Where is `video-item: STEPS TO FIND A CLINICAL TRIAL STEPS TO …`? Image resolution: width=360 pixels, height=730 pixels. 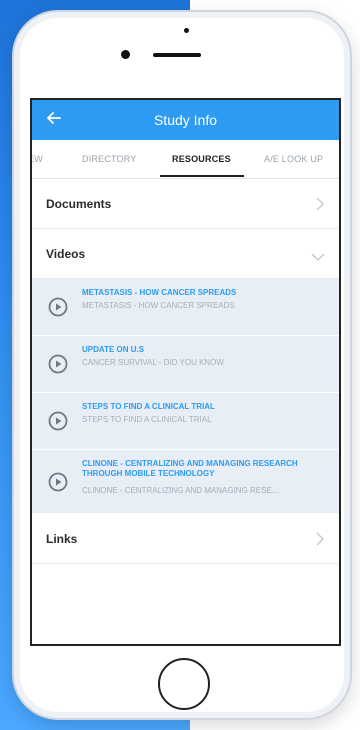 video-item: STEPS TO FIND A CLINICAL TRIAL STEPS TO … is located at coordinates (185, 421).